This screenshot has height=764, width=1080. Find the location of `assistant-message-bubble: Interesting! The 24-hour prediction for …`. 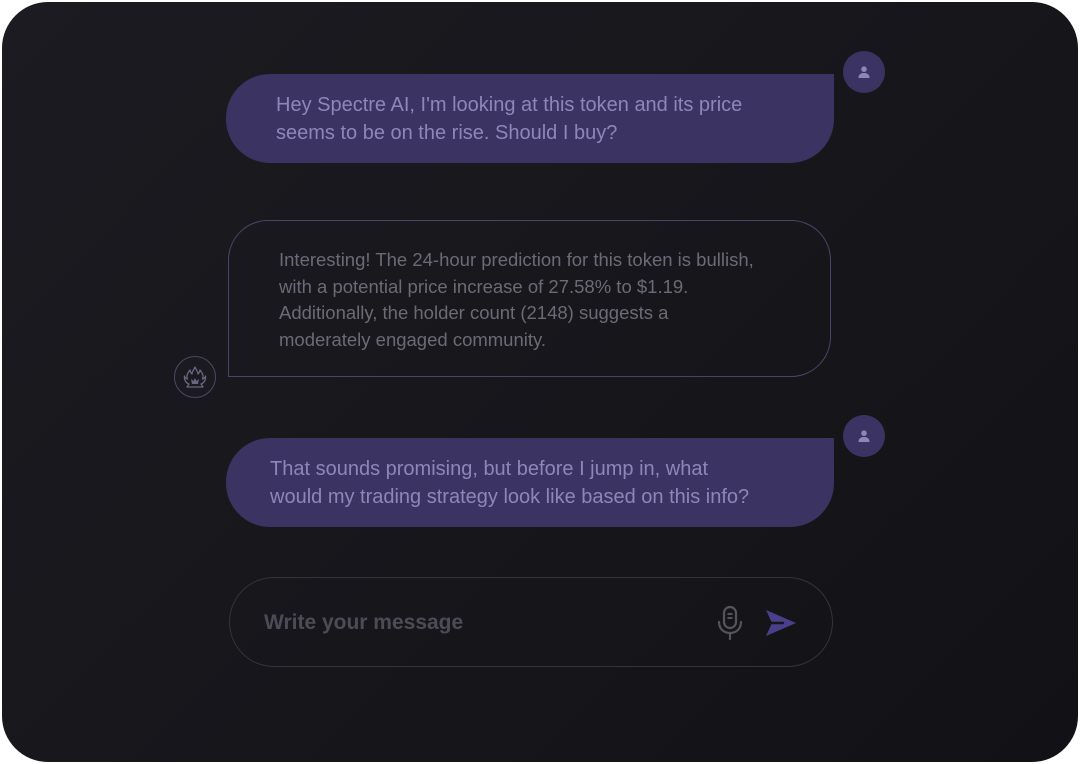

assistant-message-bubble: Interesting! The 24-hour prediction for … is located at coordinates (529, 298).